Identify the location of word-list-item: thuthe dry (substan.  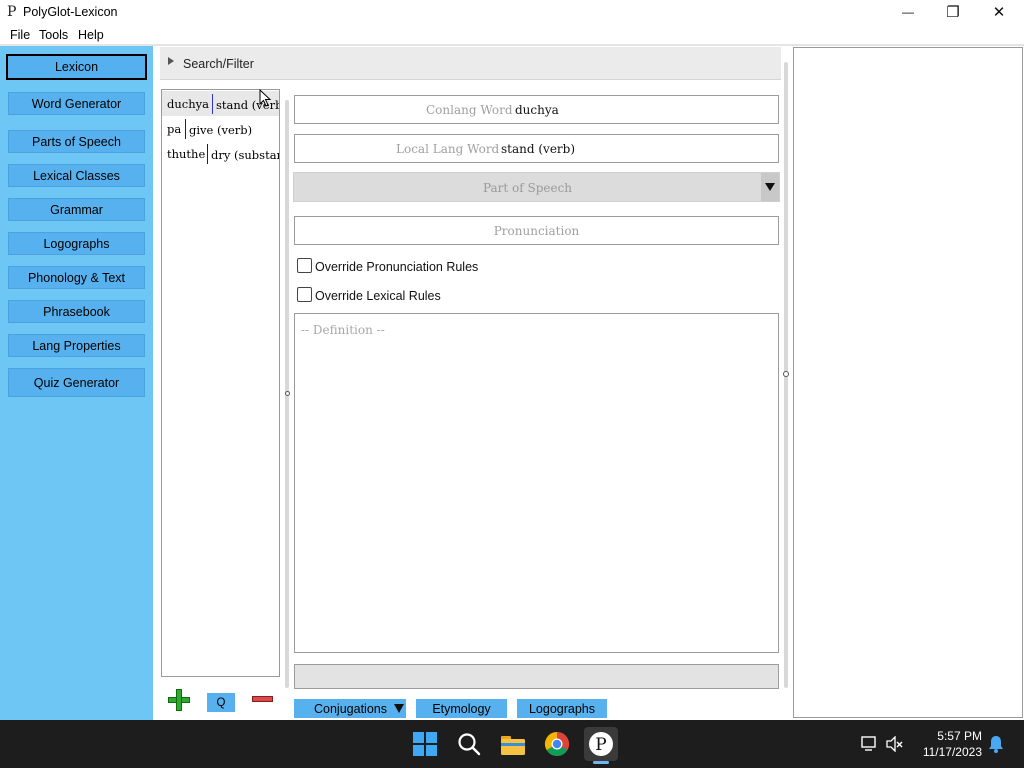
(220, 153).